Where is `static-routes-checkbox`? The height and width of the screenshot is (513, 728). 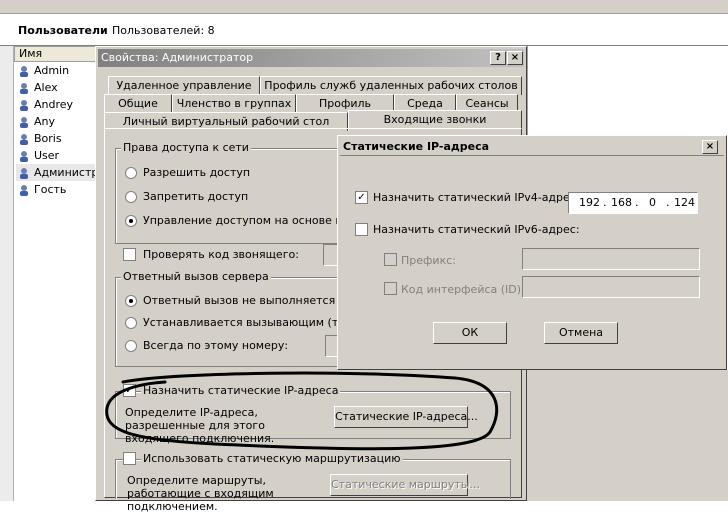
static-routes-checkbox is located at coordinates (129, 458).